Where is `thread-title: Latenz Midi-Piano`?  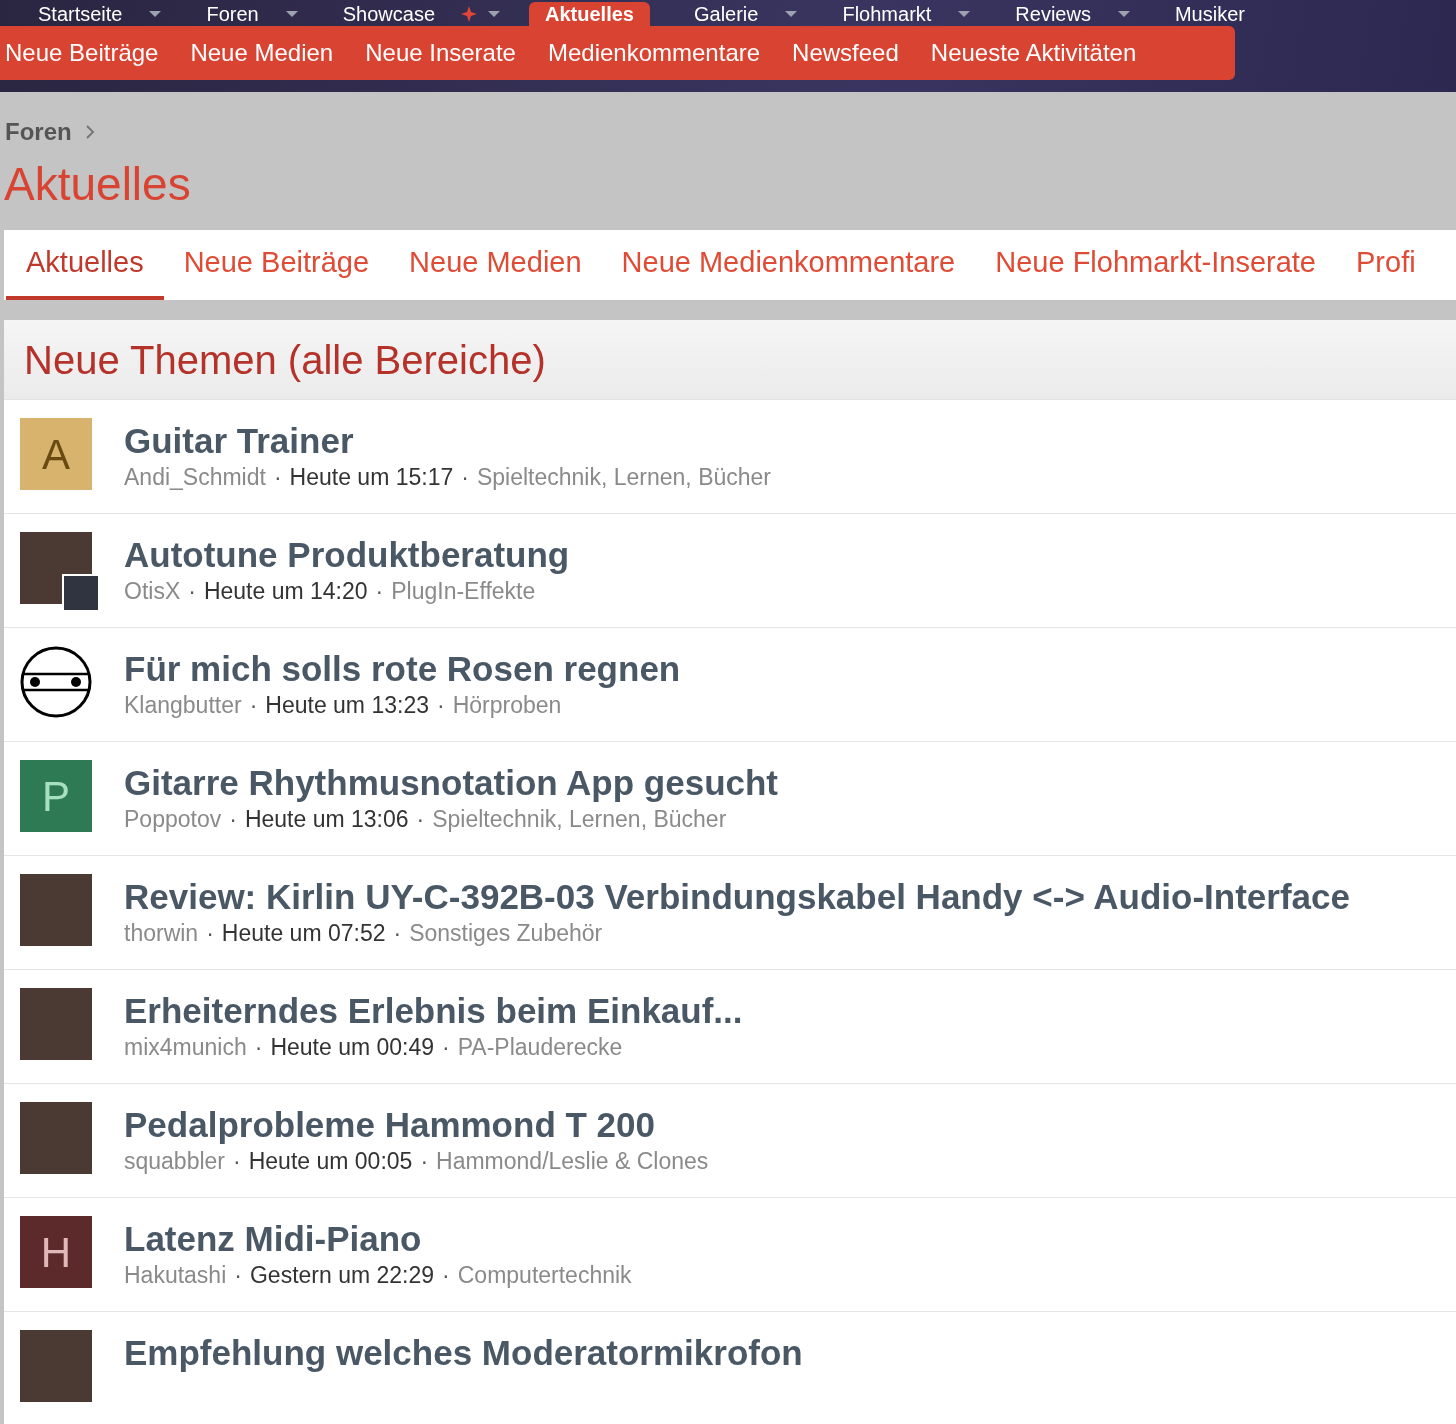 thread-title: Latenz Midi-Piano is located at coordinates (378, 1239).